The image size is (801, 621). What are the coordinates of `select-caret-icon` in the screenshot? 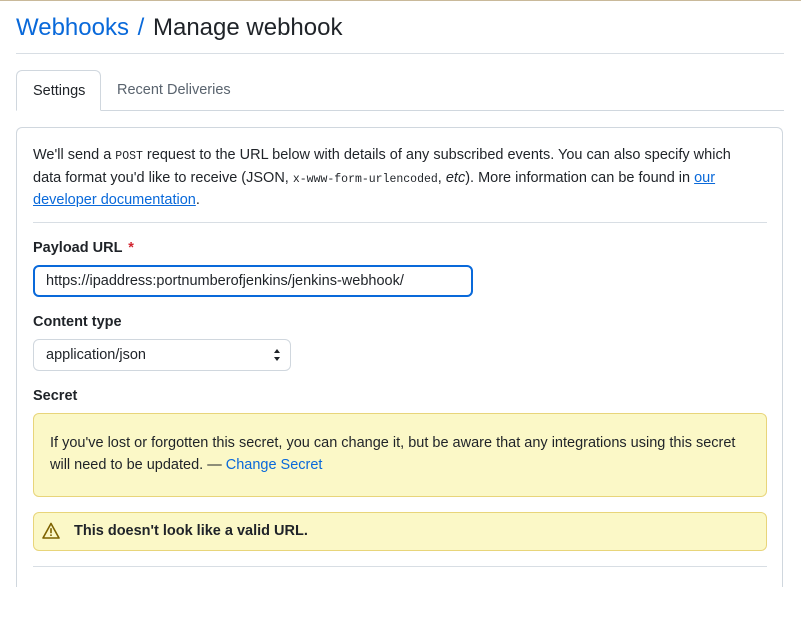 It's located at (277, 355).